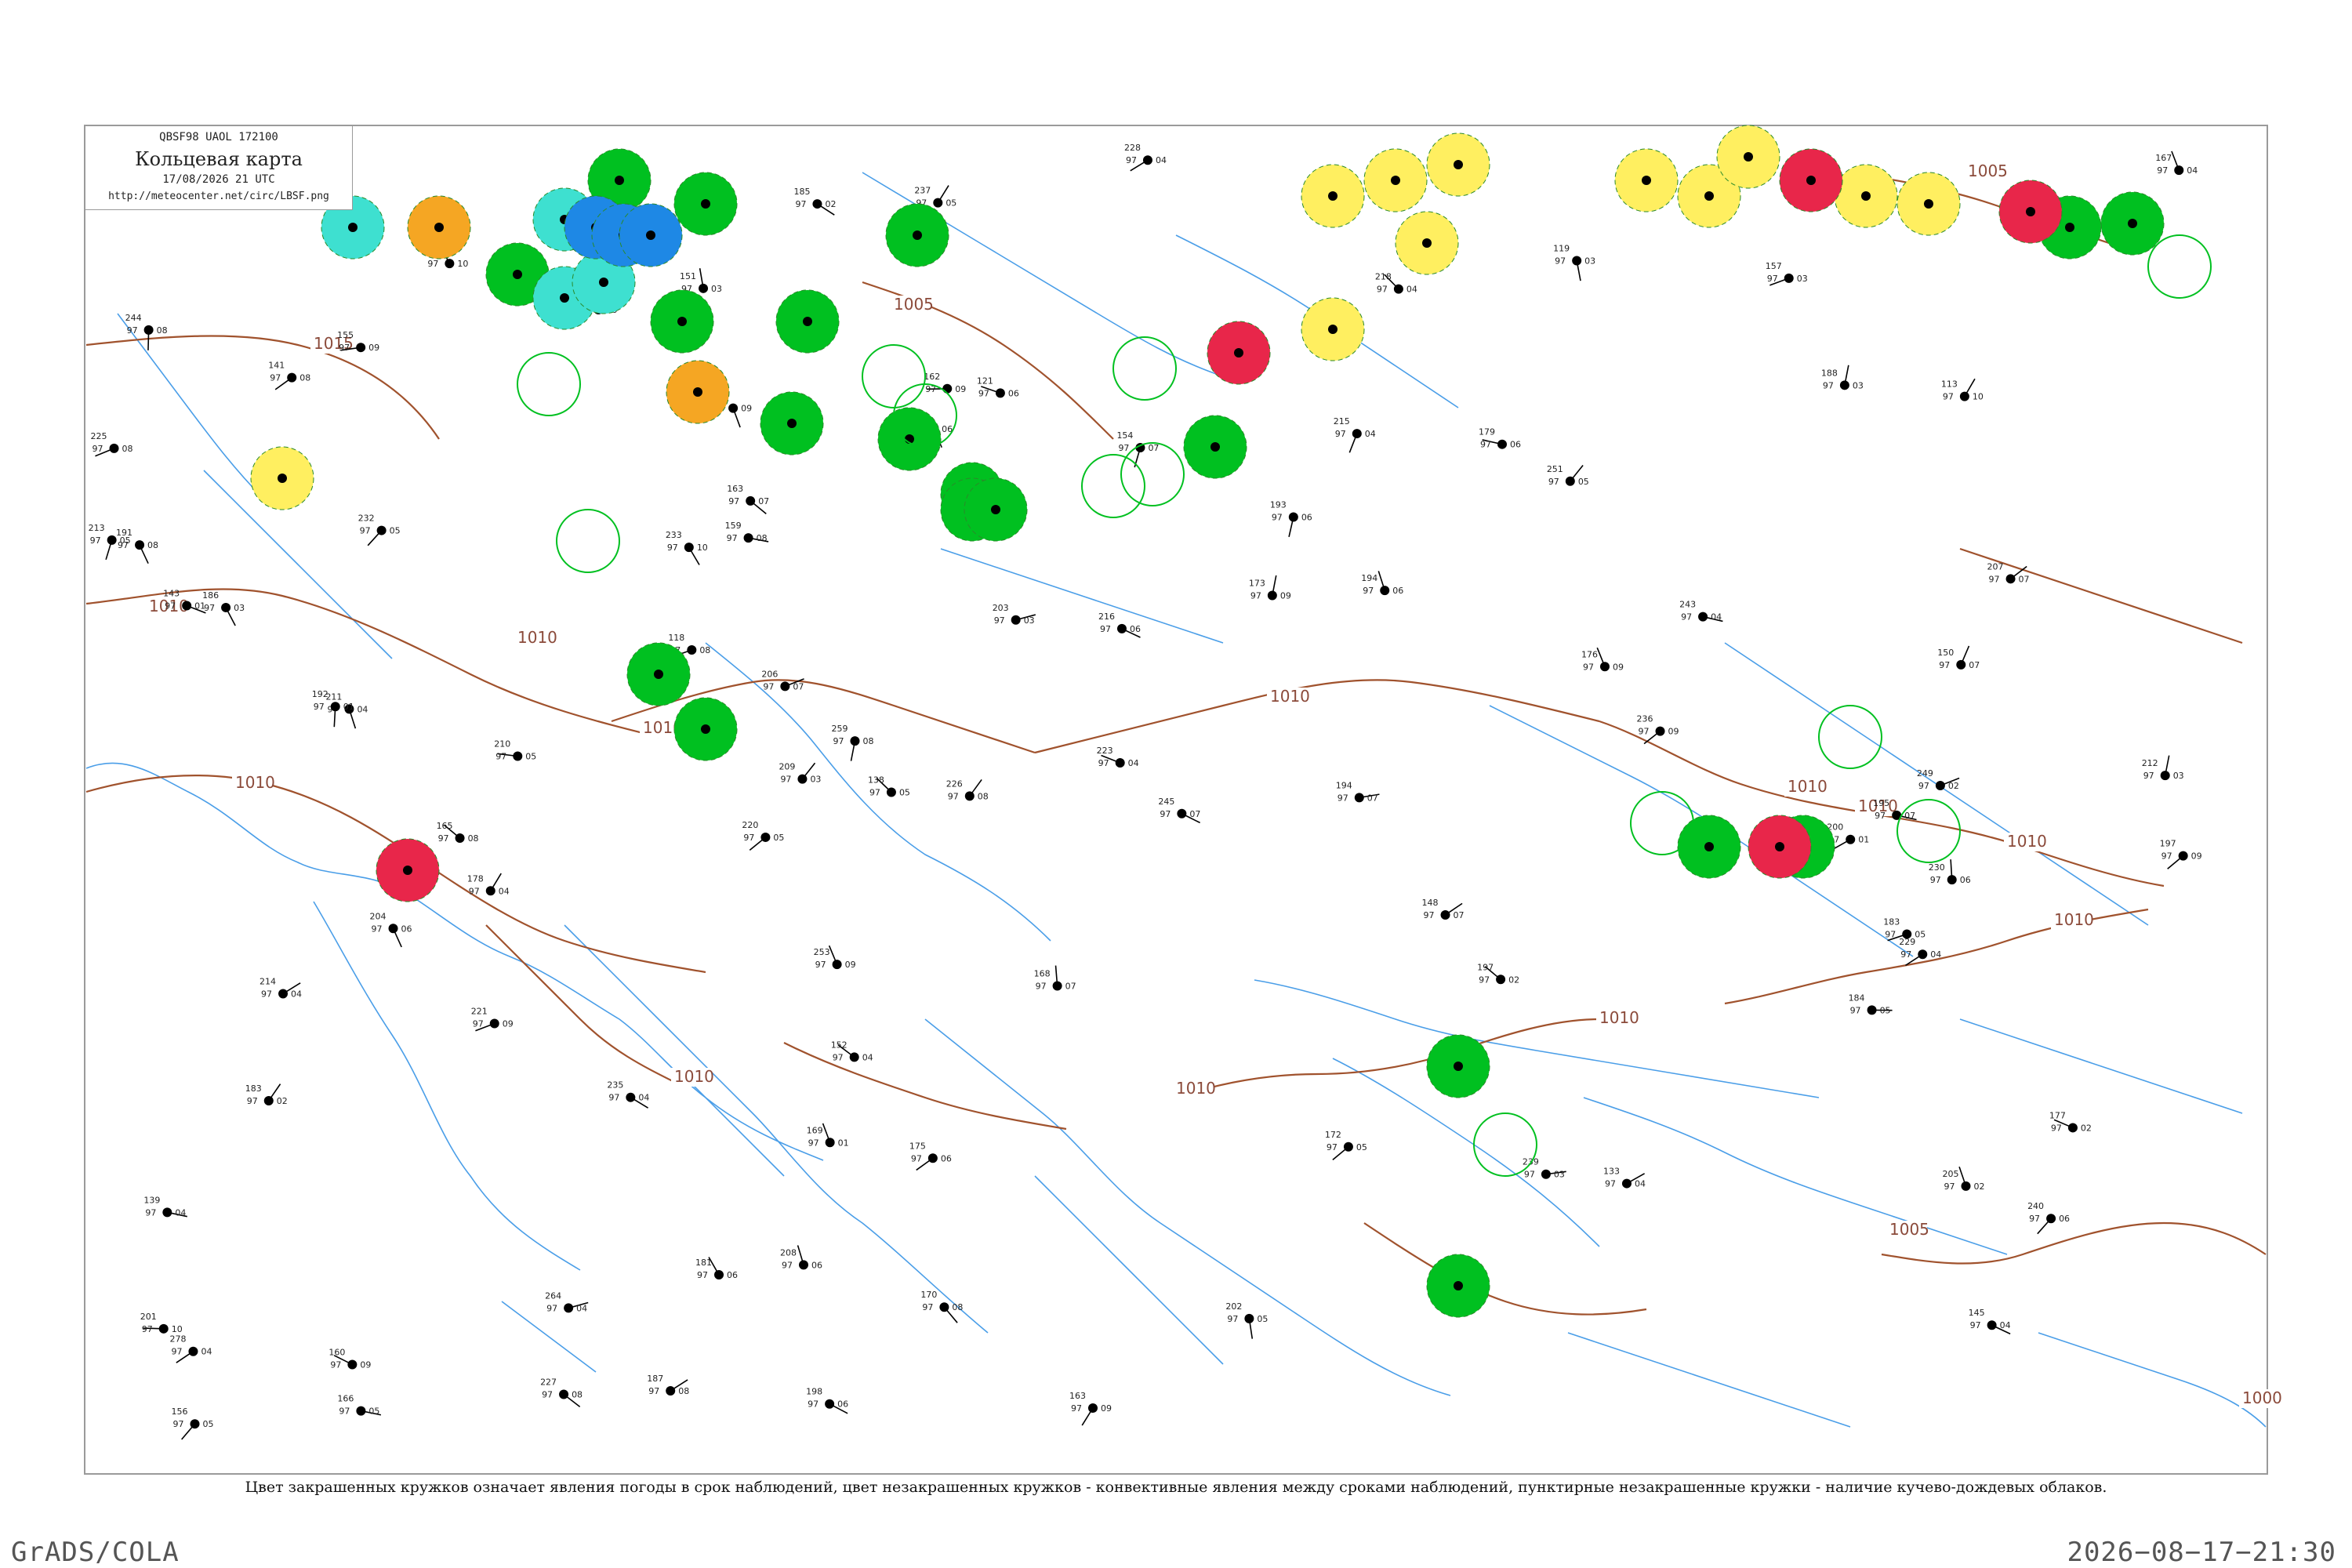 The width and height of the screenshot is (2352, 1568). I want to click on station-plot: 205 97 02, so click(1964, 1179).